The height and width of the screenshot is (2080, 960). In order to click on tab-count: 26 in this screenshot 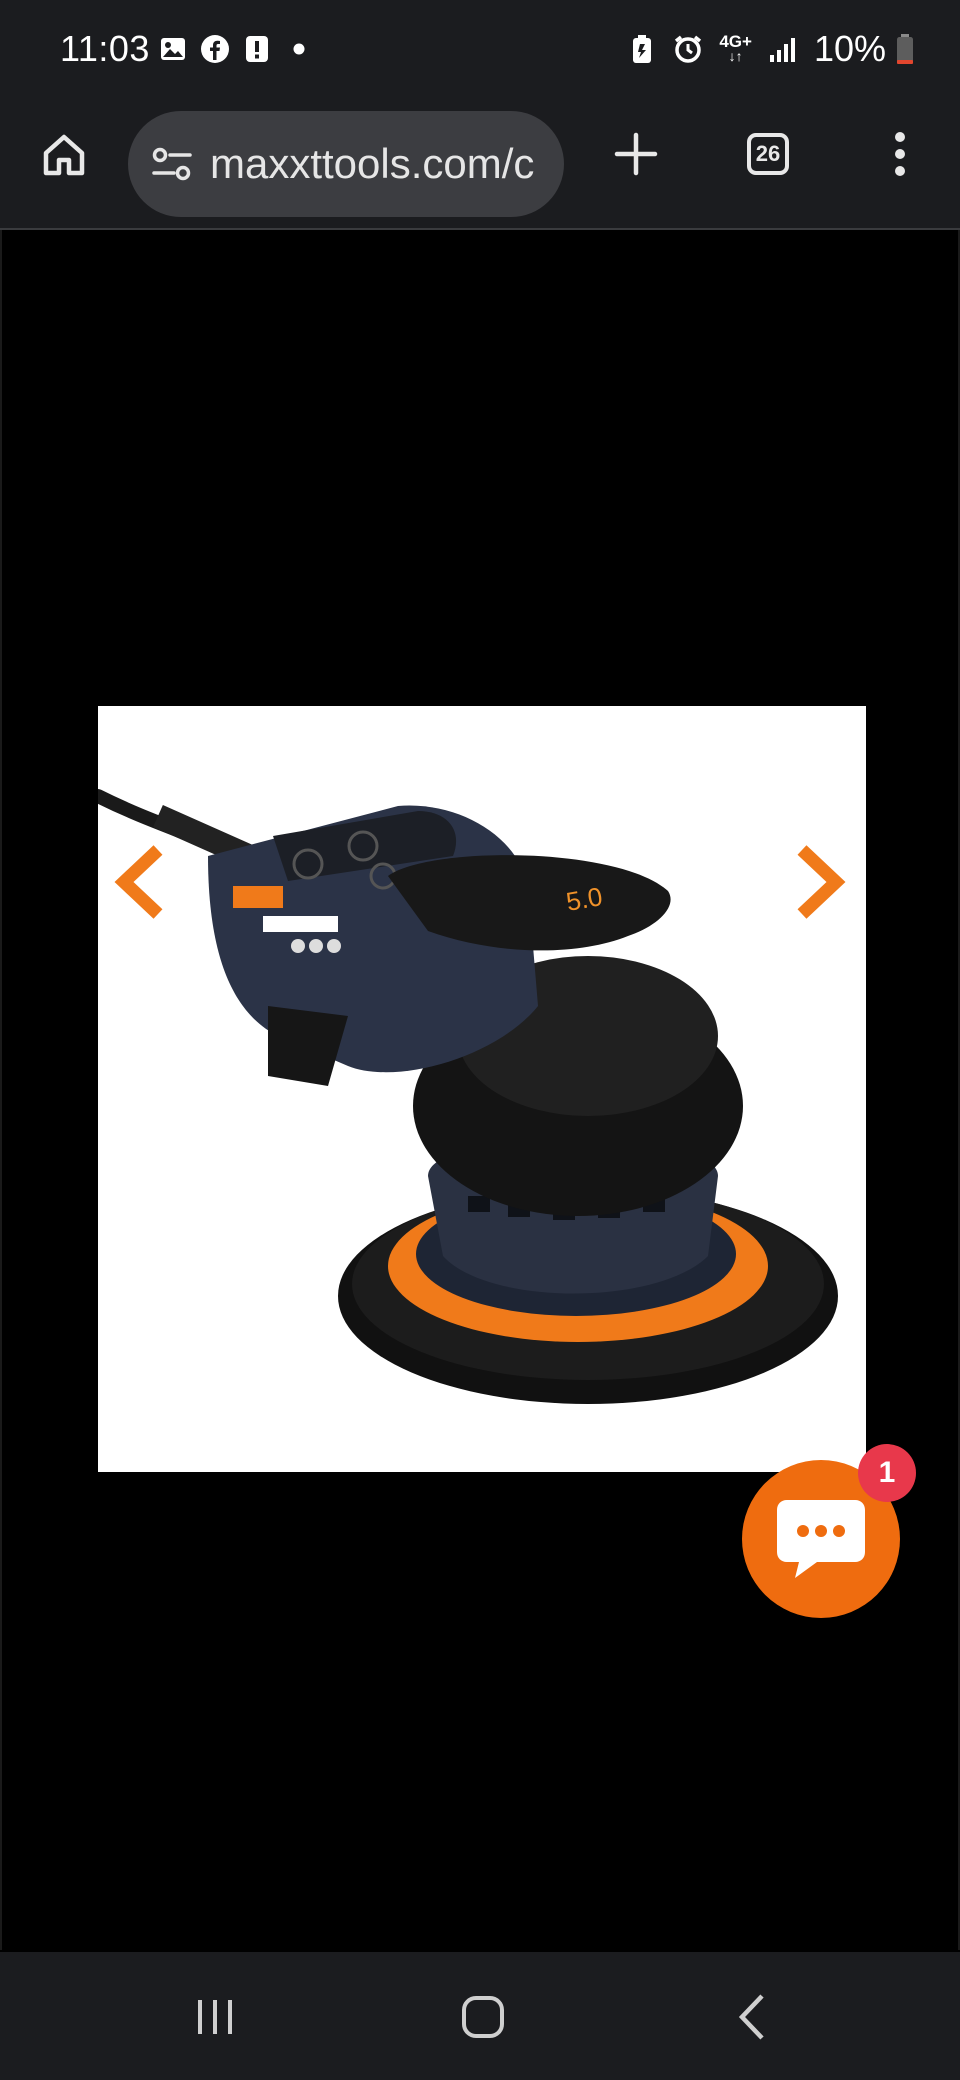, I will do `click(768, 154)`.